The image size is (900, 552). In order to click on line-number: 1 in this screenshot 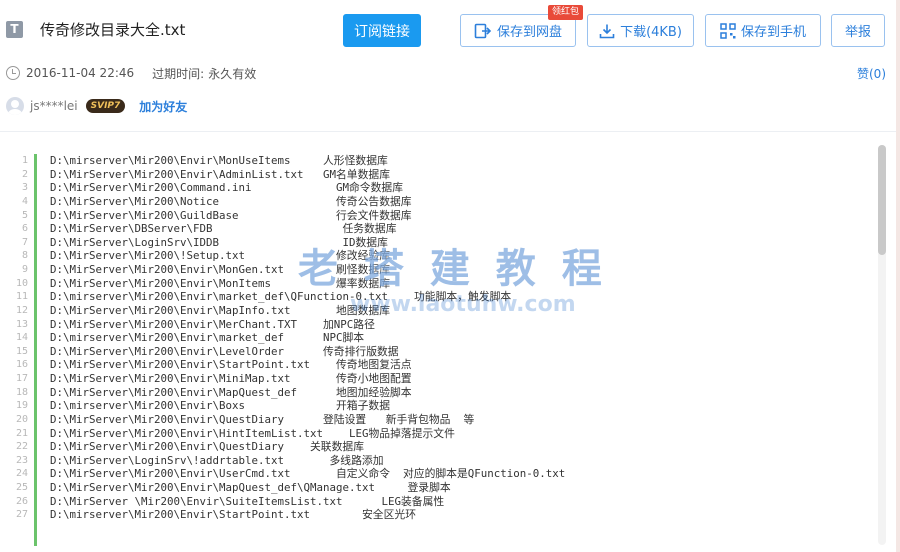, I will do `click(24, 160)`.